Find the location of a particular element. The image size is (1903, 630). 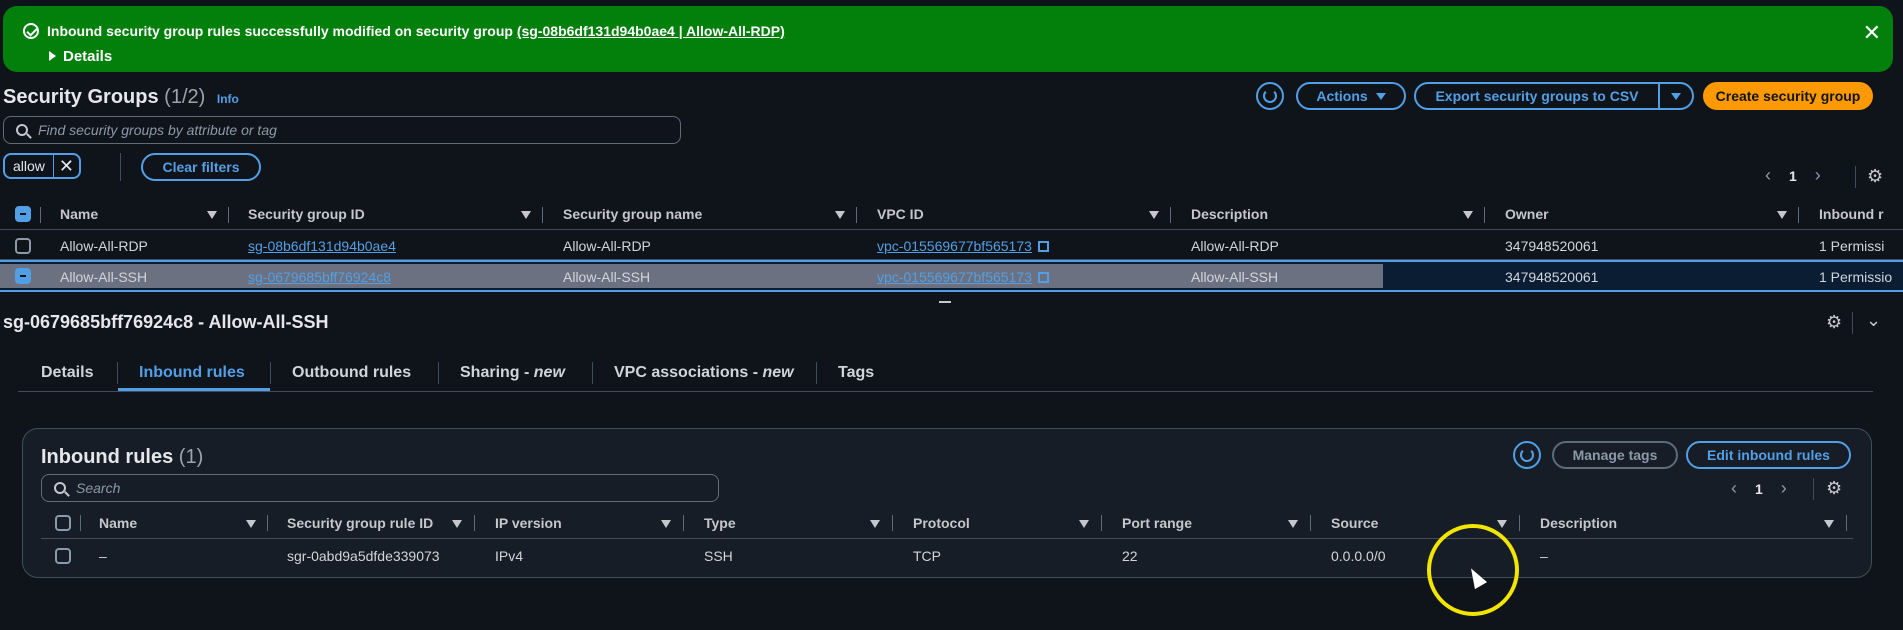

tab-tags: Tags is located at coordinates (856, 373).